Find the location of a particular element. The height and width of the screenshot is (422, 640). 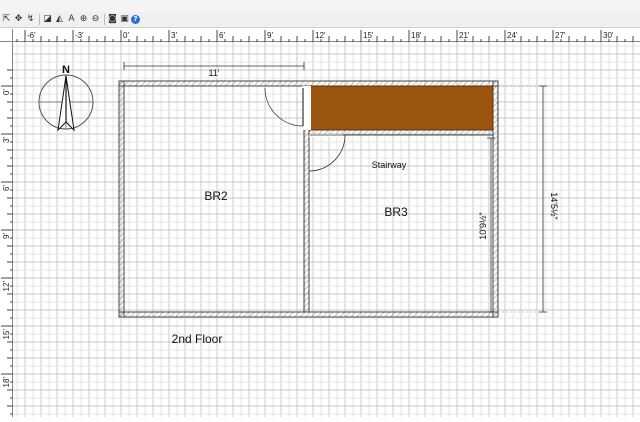

ruler-label: 27' is located at coordinates (560, 35).